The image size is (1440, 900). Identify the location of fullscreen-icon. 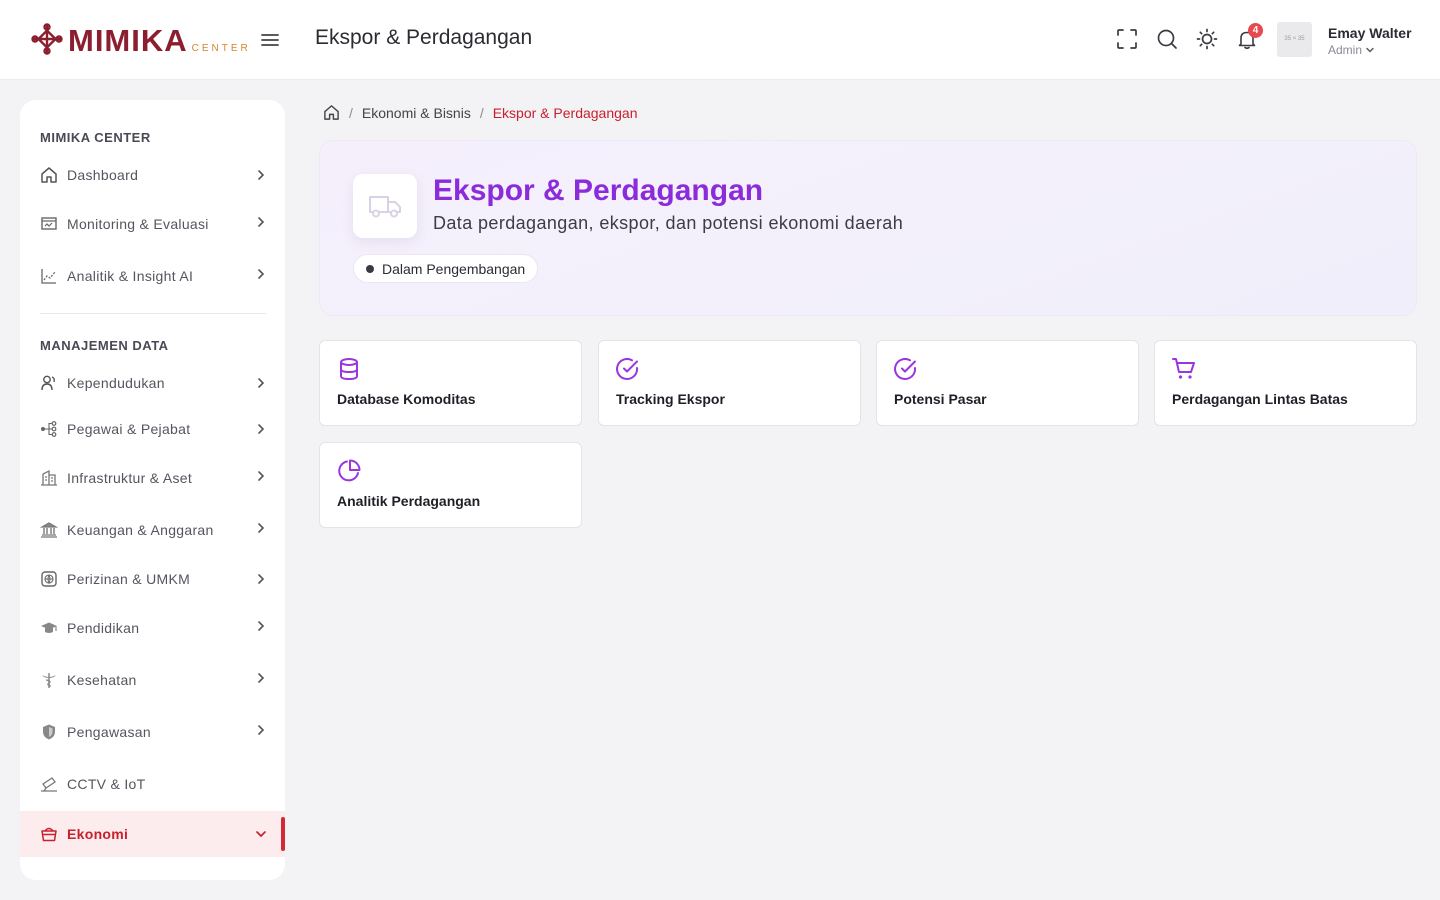
(1127, 39).